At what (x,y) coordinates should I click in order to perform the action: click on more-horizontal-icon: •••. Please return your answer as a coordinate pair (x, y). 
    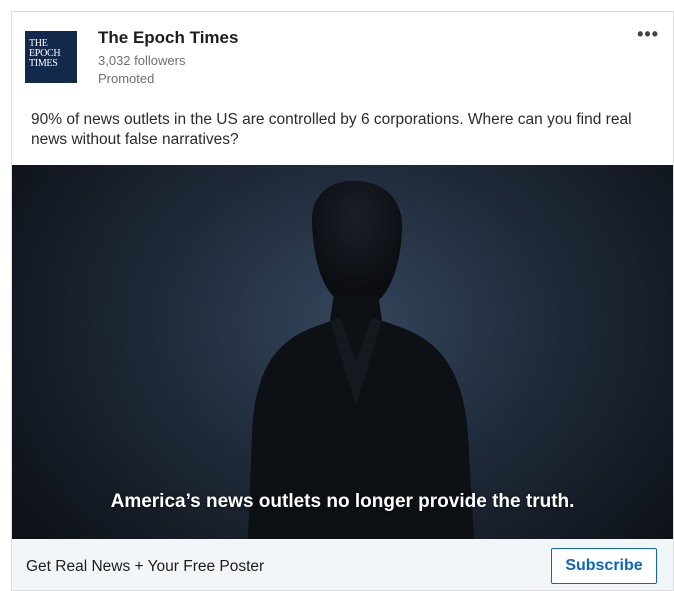
    Looking at the image, I should click on (648, 34).